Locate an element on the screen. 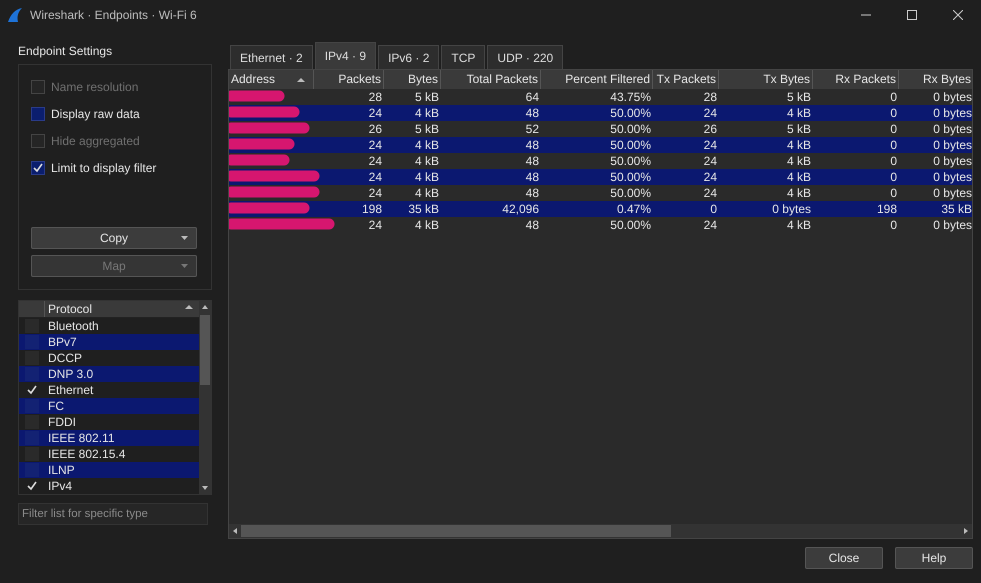 The image size is (981, 583). column-header: Rx Bytes is located at coordinates (935, 79).